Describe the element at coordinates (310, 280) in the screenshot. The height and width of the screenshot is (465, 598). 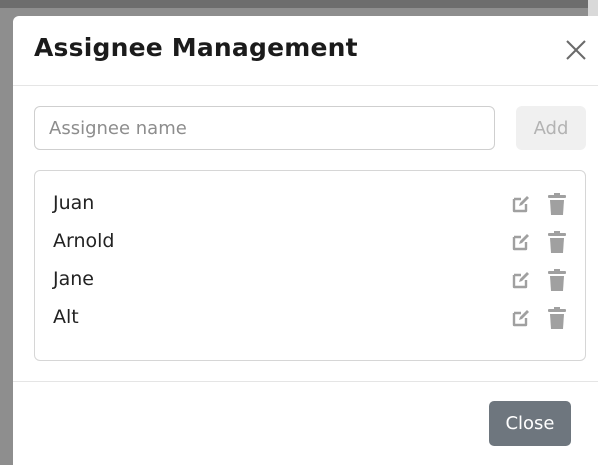
I see `list-item: Jane` at that location.